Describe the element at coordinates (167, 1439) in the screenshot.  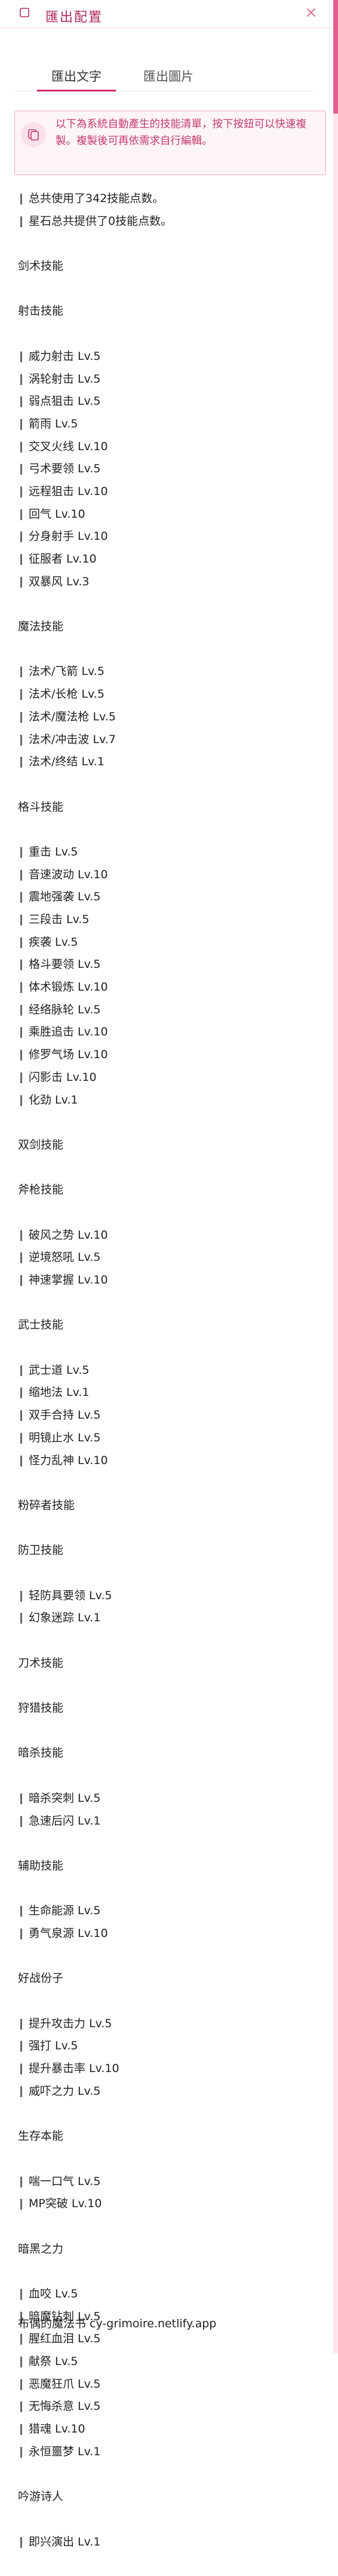
I see `skill-item: 明镜止水 Lv.5` at that location.